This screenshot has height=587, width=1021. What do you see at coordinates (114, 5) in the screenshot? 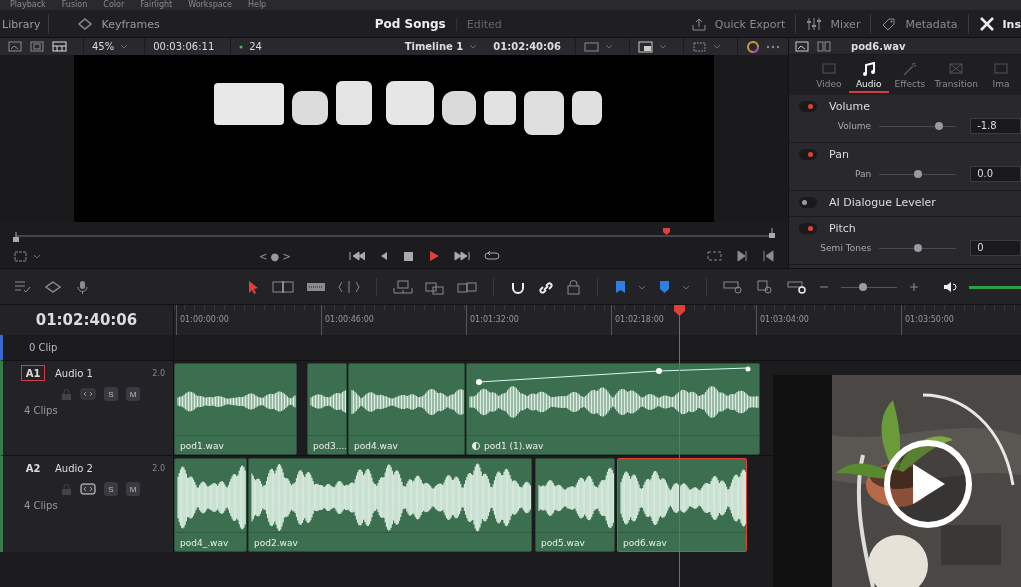
I see `menu-item: Color` at bounding box center [114, 5].